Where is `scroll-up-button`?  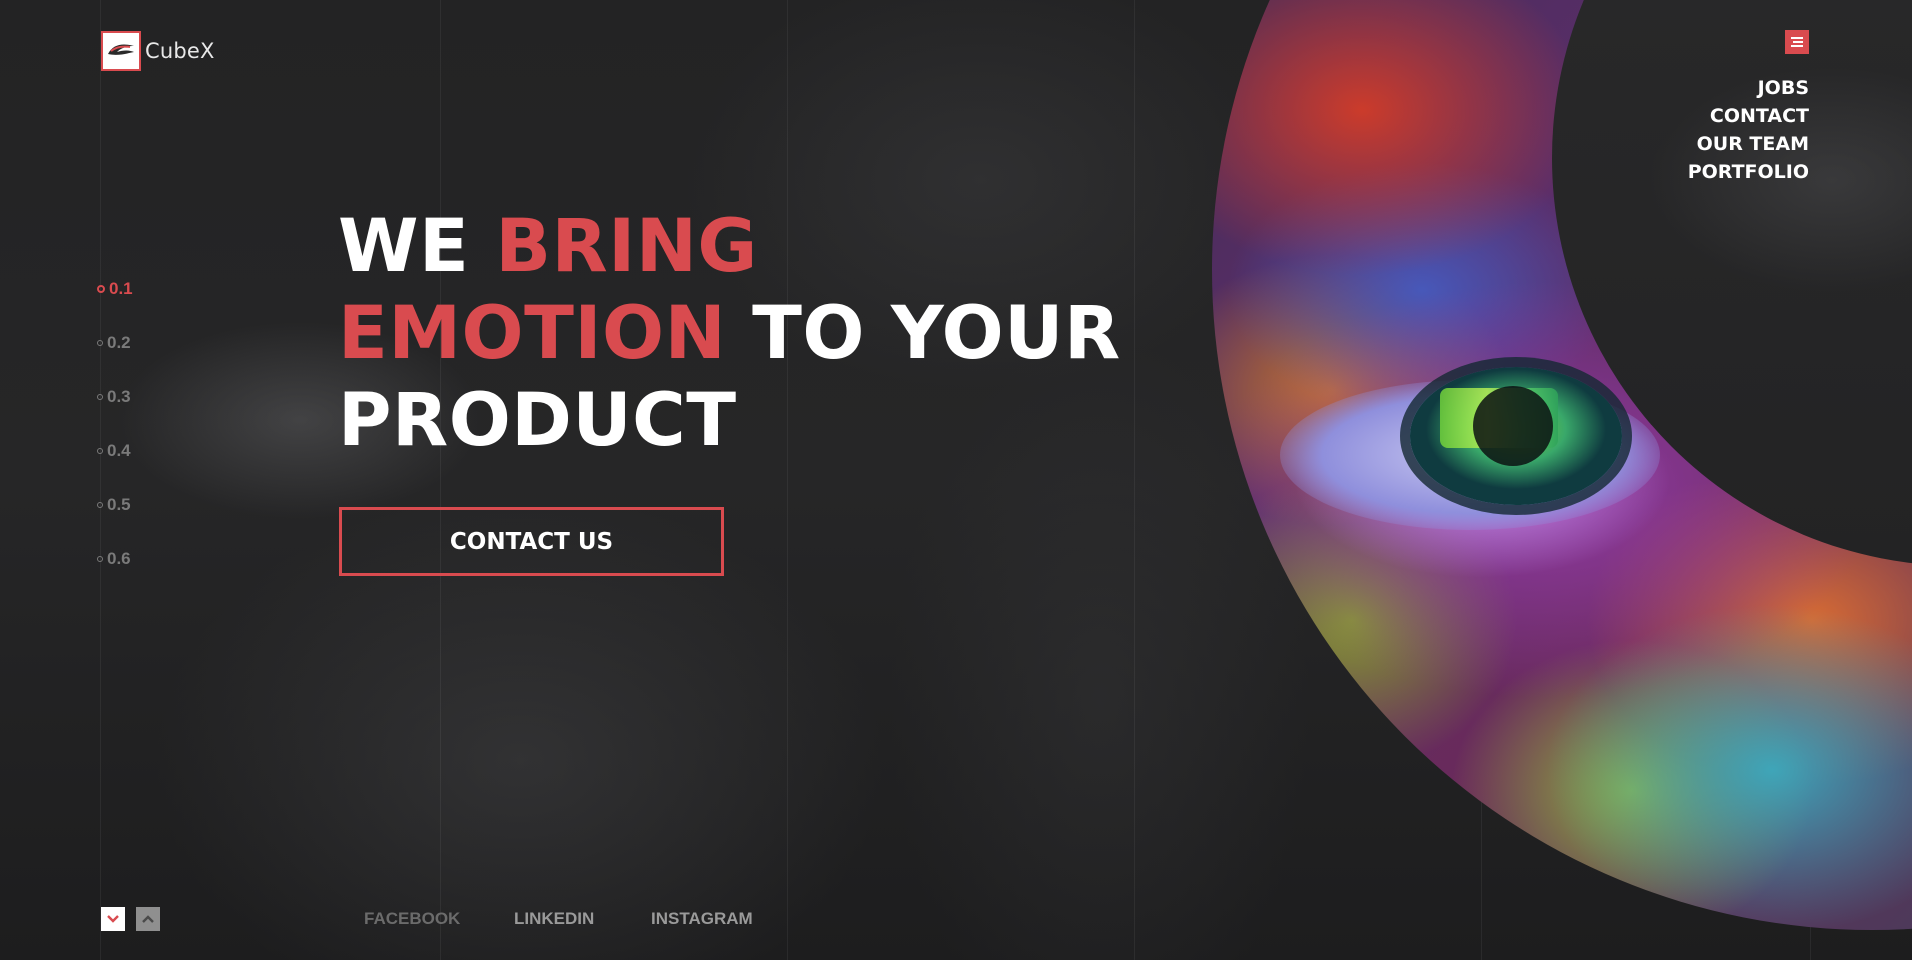 scroll-up-button is located at coordinates (148, 919).